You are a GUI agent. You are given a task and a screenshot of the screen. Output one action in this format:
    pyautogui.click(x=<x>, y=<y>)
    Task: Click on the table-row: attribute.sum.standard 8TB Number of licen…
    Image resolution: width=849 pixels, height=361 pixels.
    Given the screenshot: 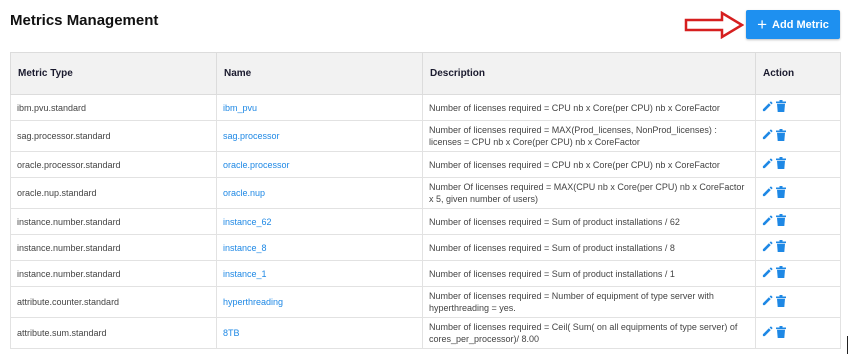 What is the action you would take?
    pyautogui.click(x=425, y=333)
    